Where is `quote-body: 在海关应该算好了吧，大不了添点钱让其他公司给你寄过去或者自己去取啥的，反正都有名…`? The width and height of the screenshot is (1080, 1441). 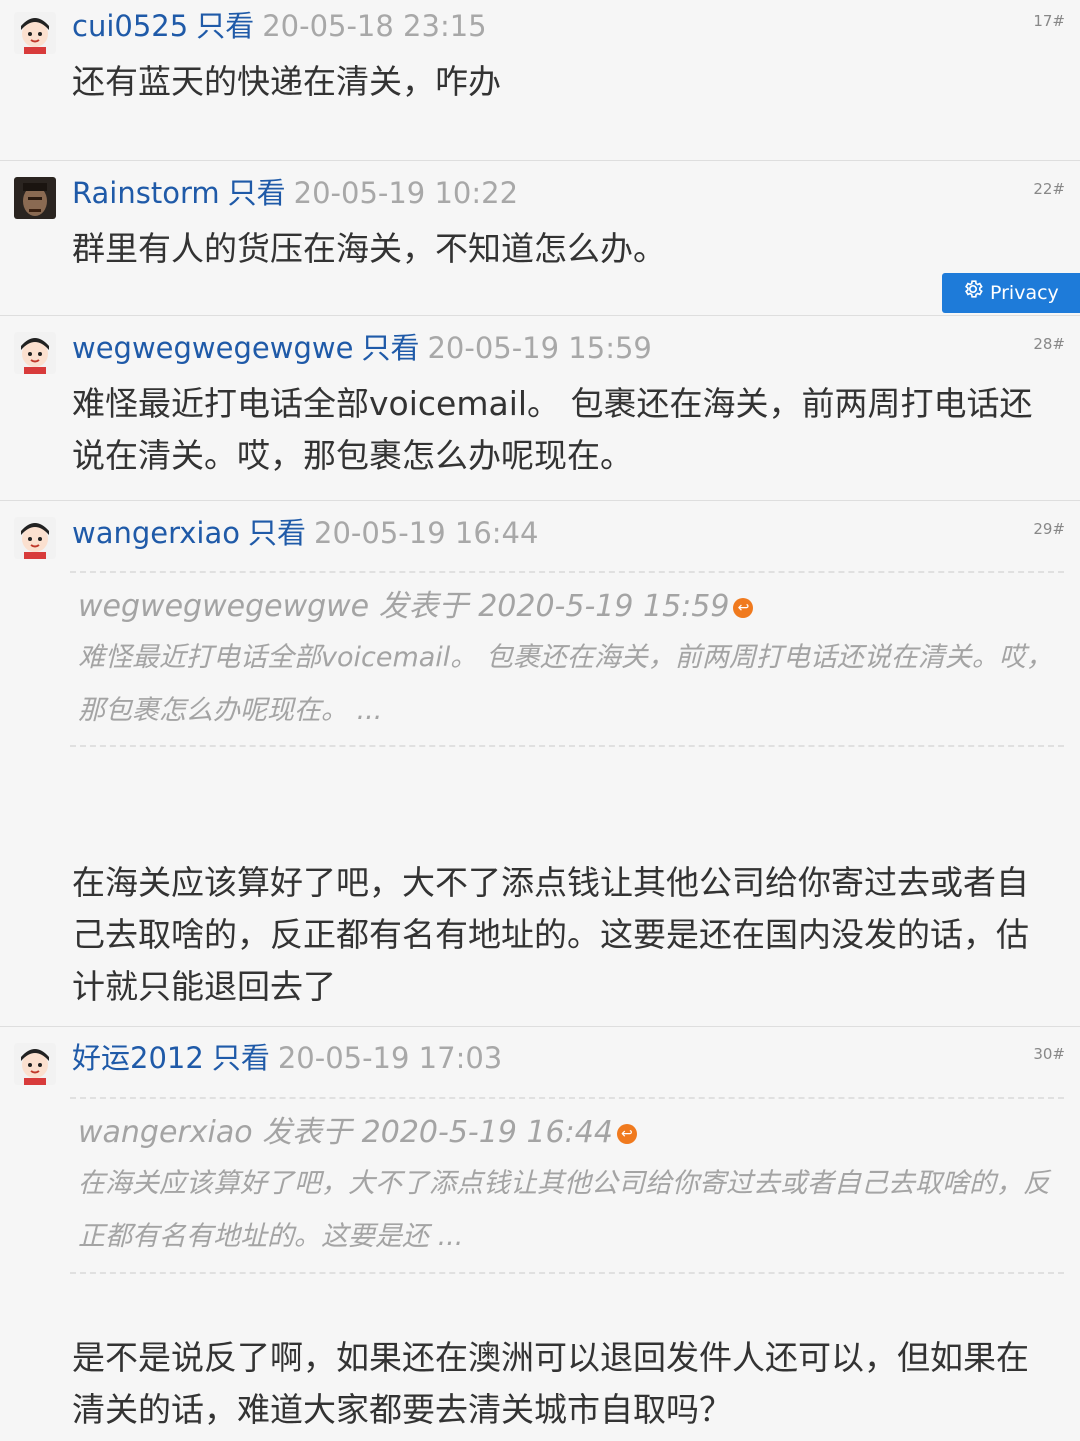
quote-body: 在海关应该算好了吧，大不了添点钱让其他公司给你寄过去或者自己去取啥的，反正都有名… is located at coordinates (564, 1210).